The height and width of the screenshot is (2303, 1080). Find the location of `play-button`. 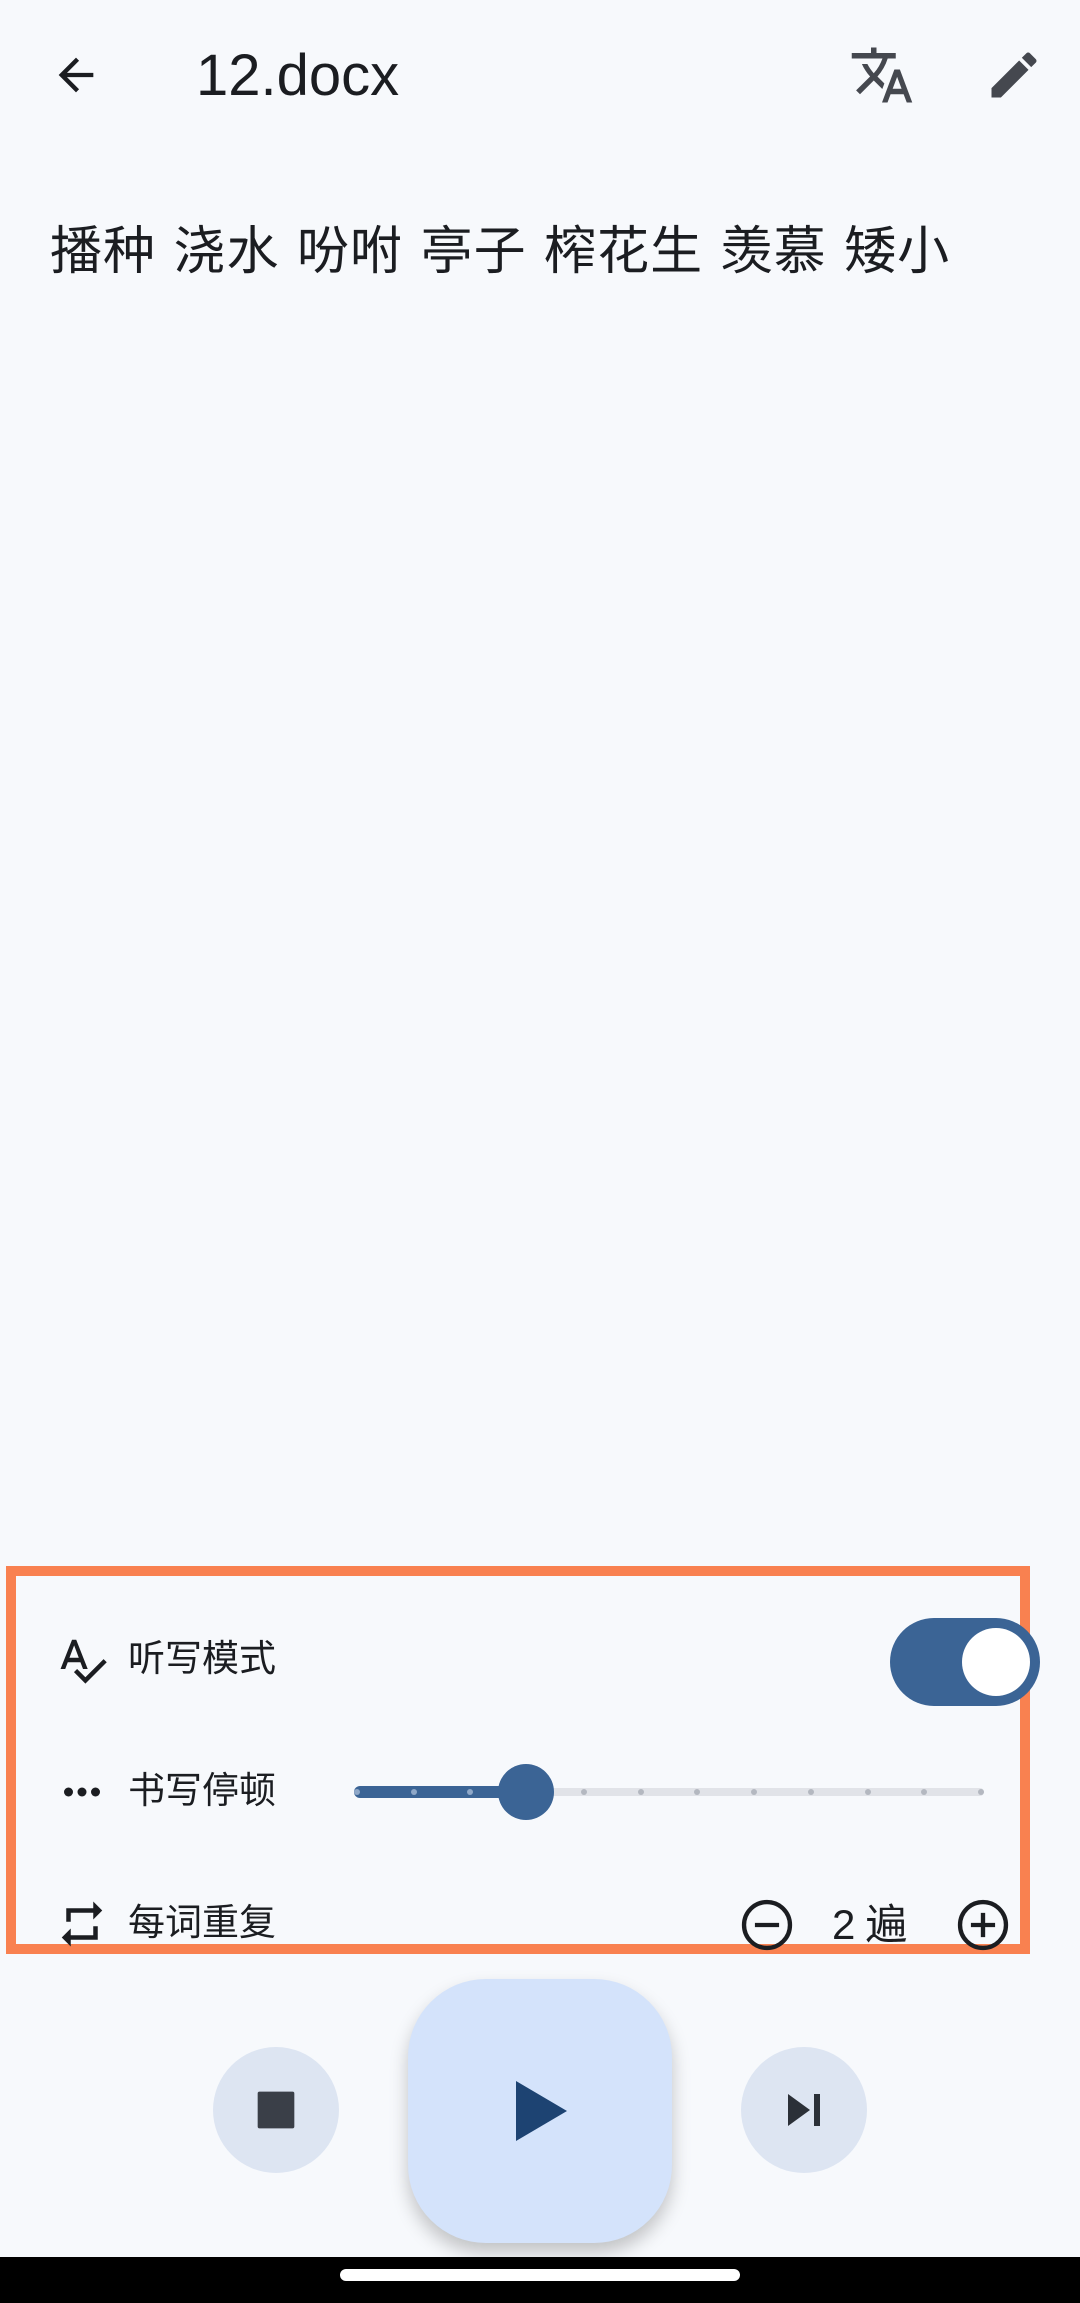

play-button is located at coordinates (540, 2111).